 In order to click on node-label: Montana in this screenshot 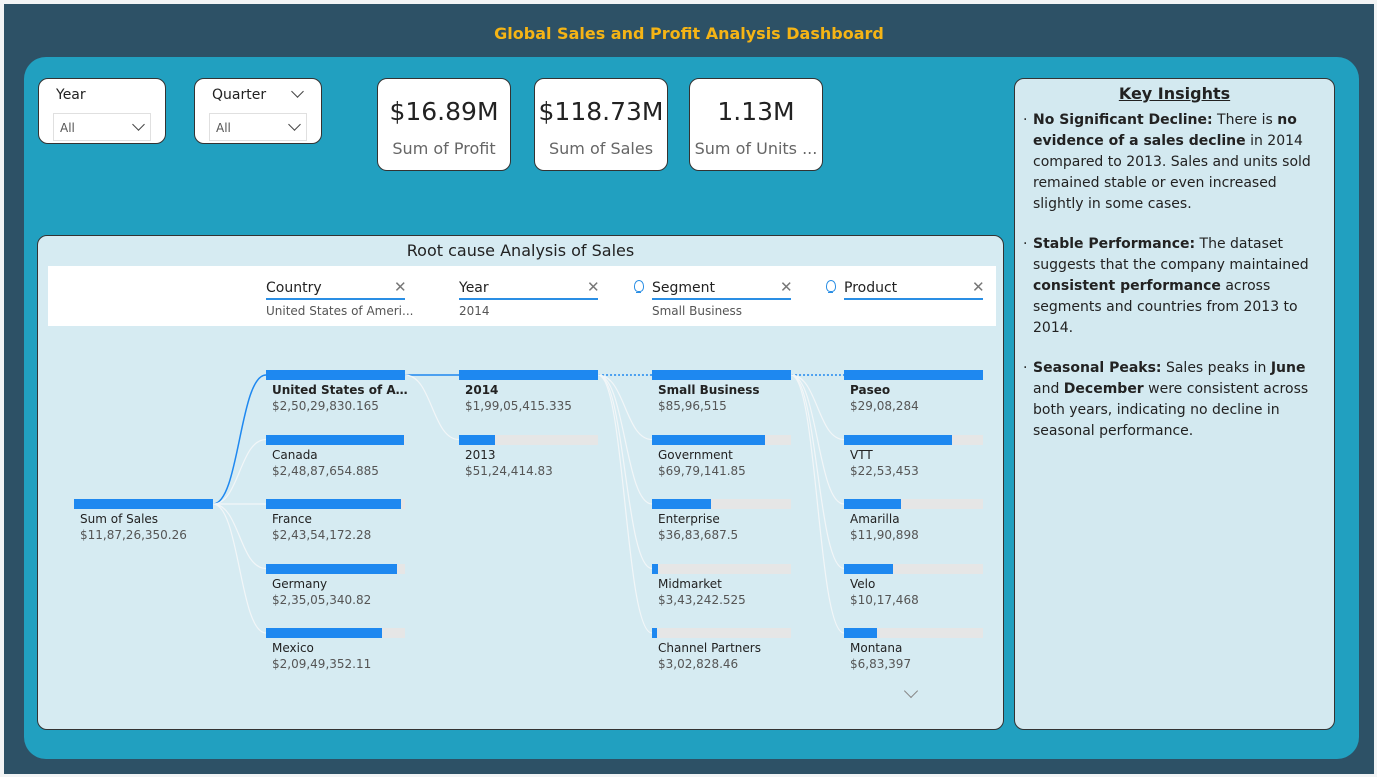, I will do `click(876, 648)`.